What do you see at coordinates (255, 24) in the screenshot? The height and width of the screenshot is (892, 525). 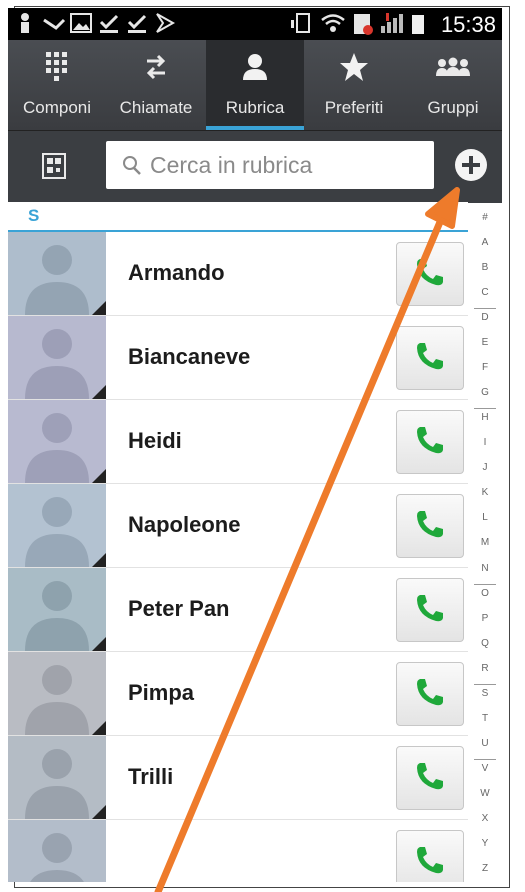 I see `status-bar: 15:38` at bounding box center [255, 24].